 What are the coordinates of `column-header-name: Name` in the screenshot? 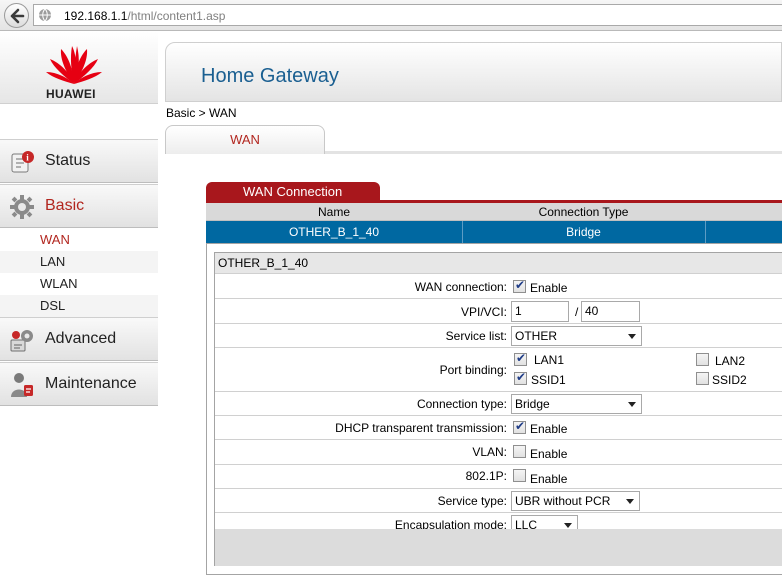 It's located at (333, 212).